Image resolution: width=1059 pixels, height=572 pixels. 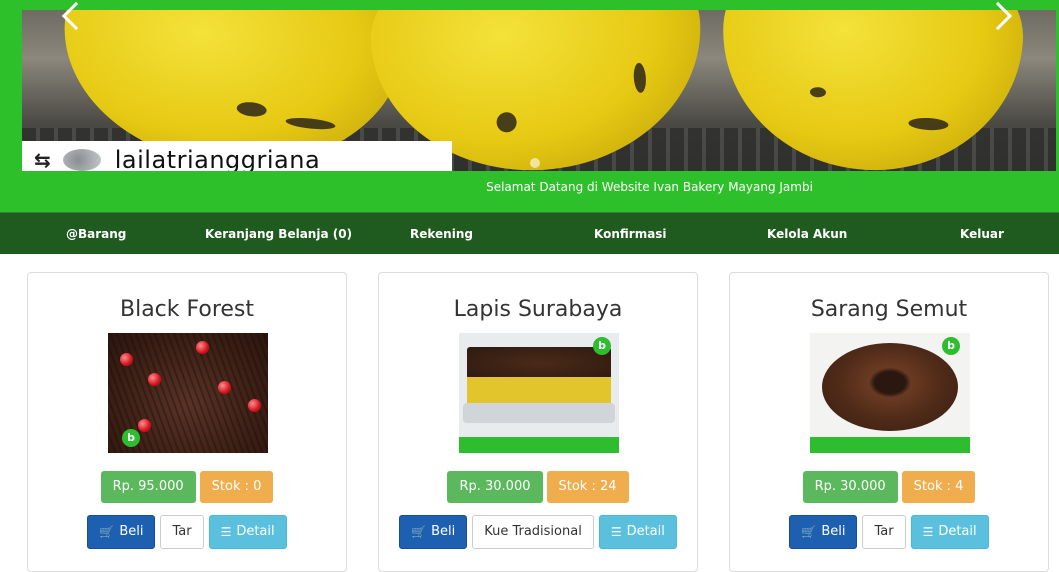 I want to click on instagram-overlay: ⇆ lailatrianggriana, so click(x=237, y=156).